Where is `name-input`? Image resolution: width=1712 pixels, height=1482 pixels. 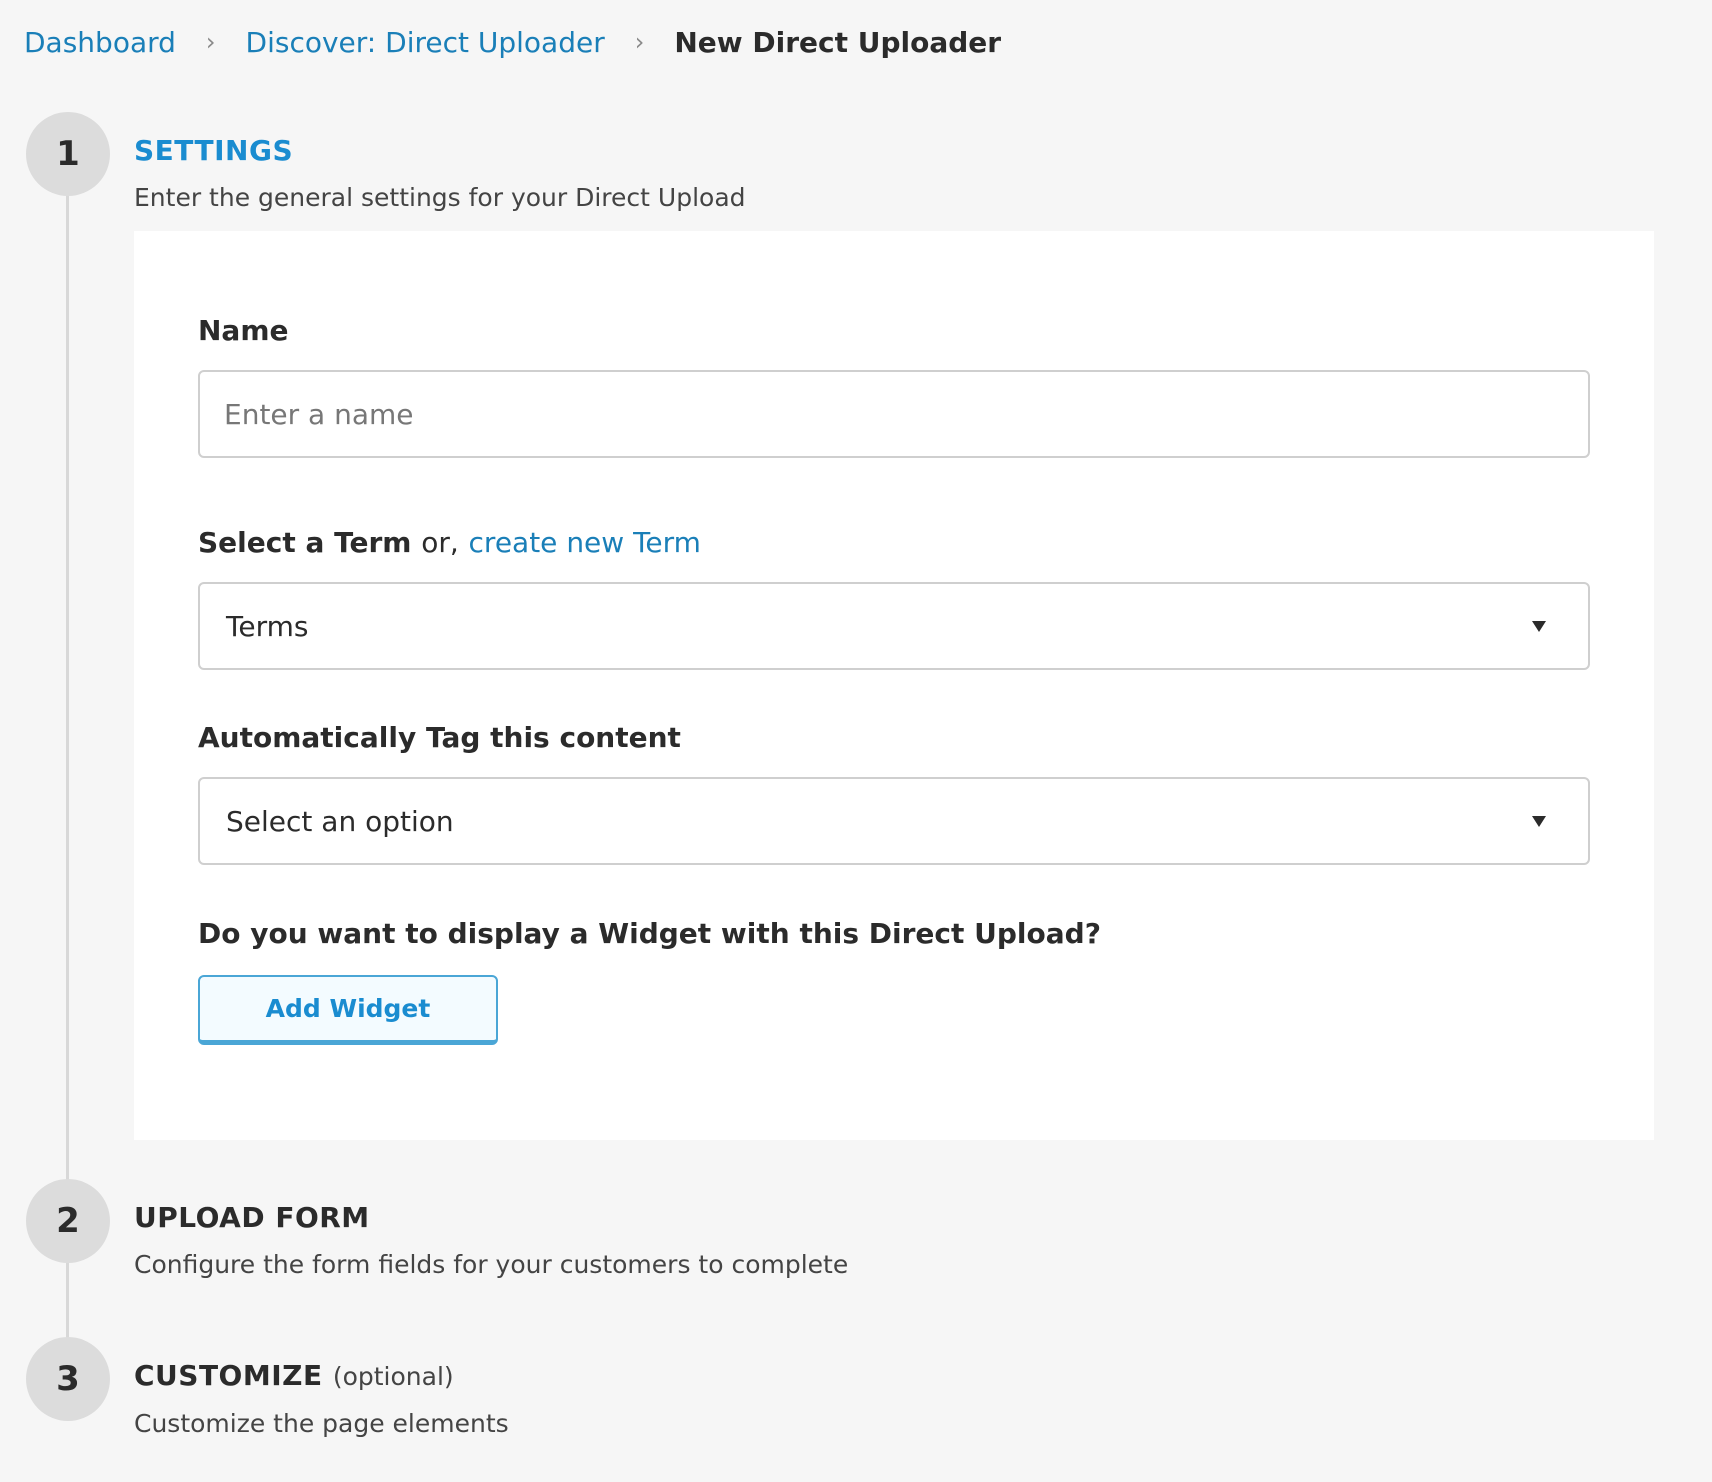 name-input is located at coordinates (894, 414).